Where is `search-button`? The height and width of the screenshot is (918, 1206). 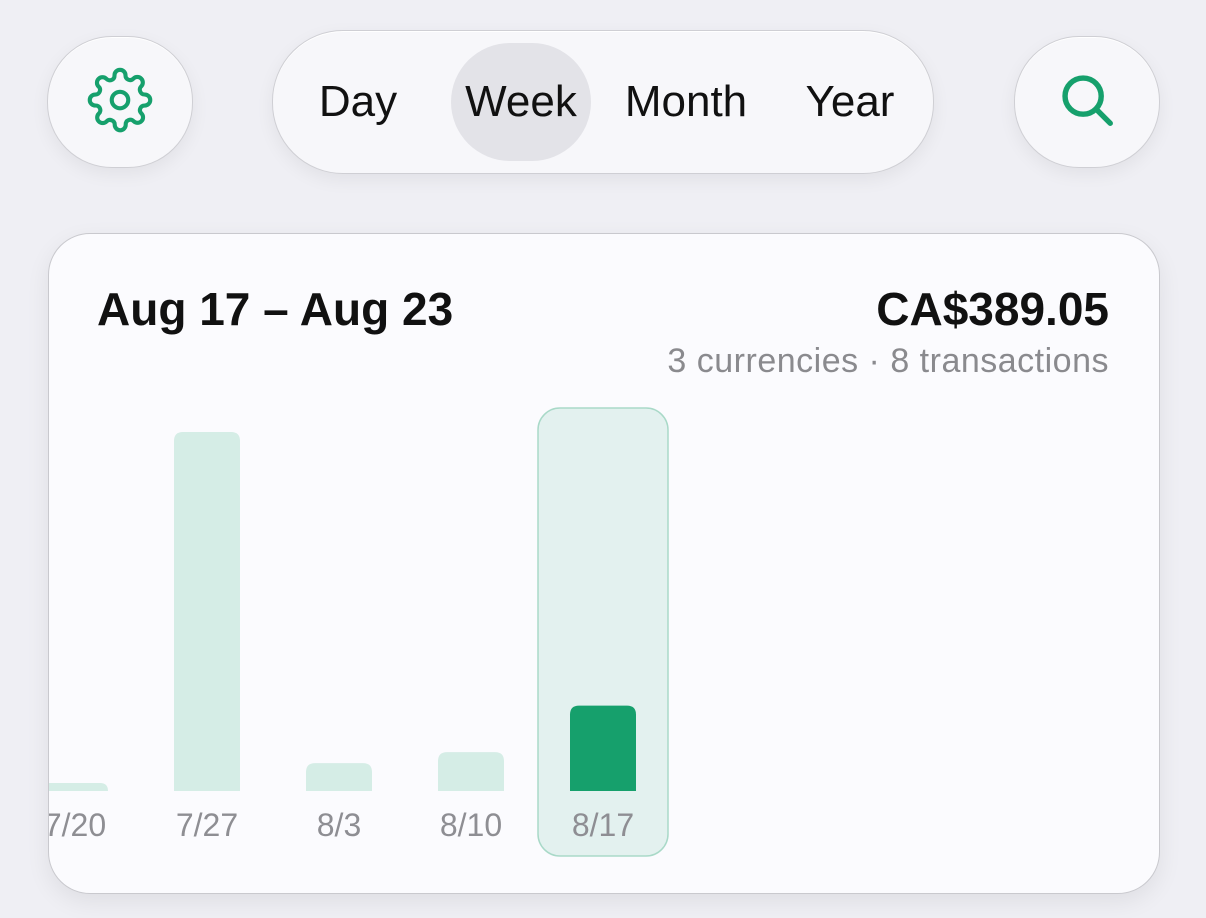
search-button is located at coordinates (1087, 102).